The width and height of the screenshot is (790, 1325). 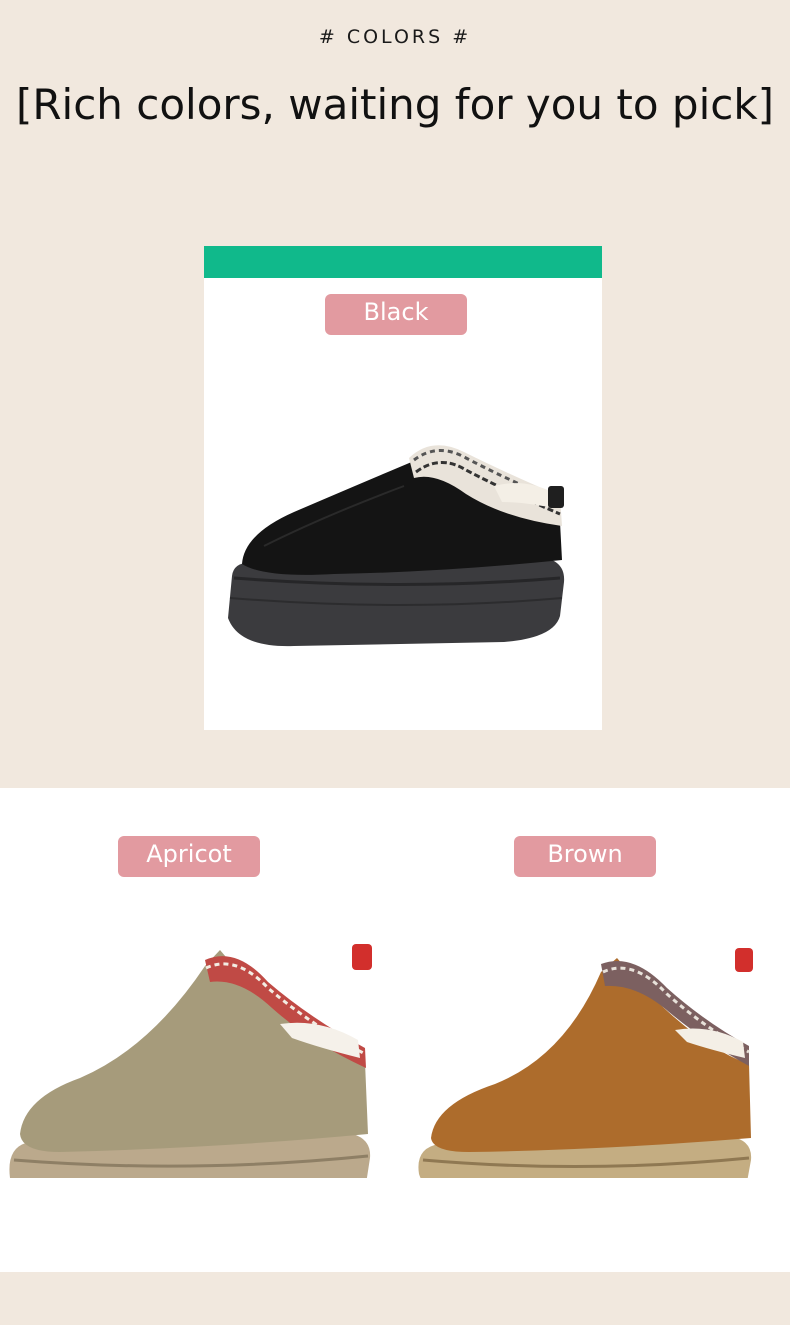 What do you see at coordinates (395, 37) in the screenshot?
I see `section-eyebrow: # COLORS #` at bounding box center [395, 37].